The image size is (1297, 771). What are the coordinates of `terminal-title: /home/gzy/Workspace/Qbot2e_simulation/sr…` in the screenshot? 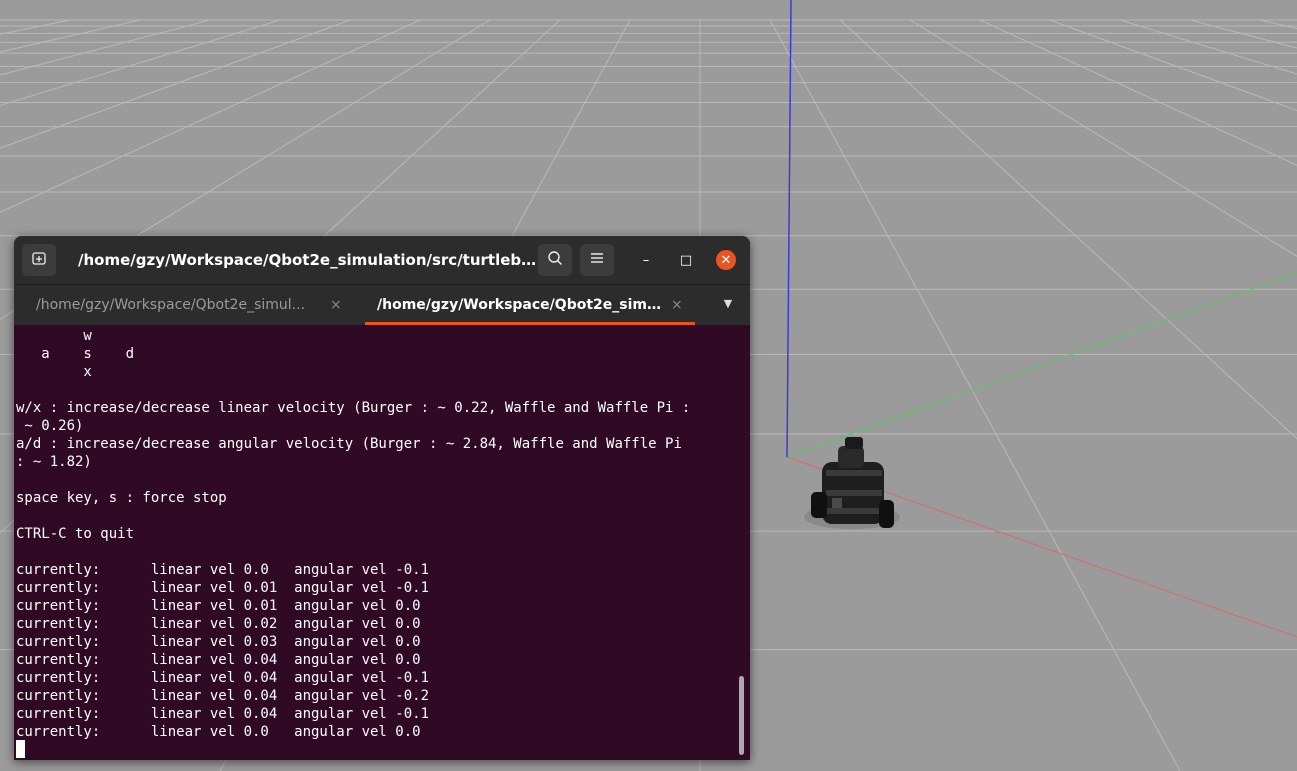 It's located at (308, 260).